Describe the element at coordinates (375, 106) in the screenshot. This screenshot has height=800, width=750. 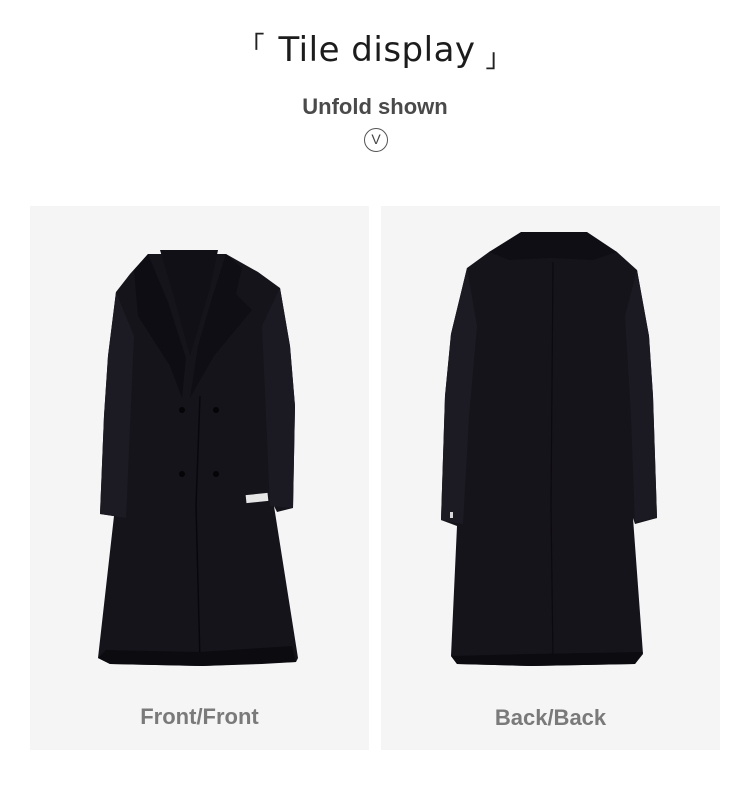
I see `section-subtitle: Unfold shown` at that location.